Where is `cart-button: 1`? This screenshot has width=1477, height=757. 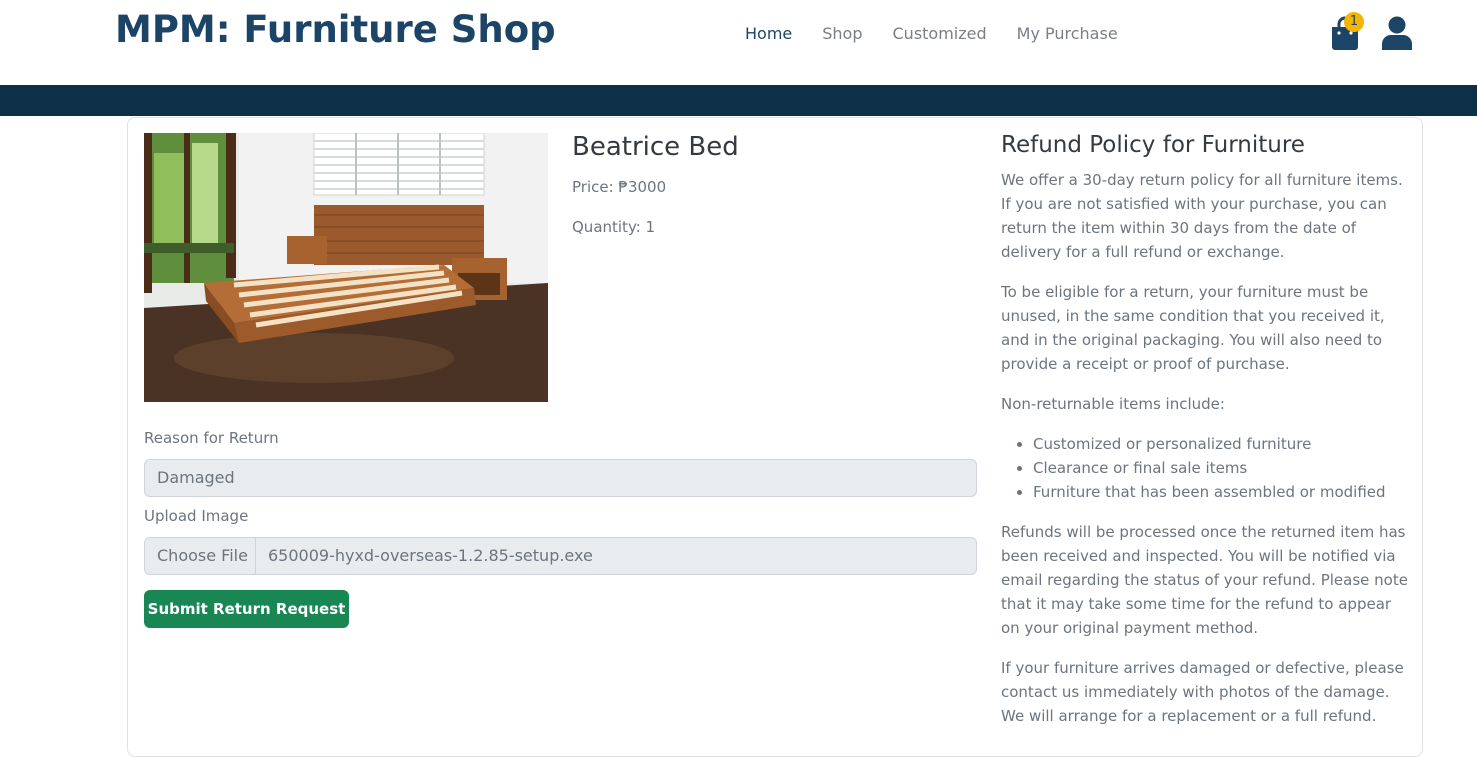
cart-button: 1 is located at coordinates (1347, 31).